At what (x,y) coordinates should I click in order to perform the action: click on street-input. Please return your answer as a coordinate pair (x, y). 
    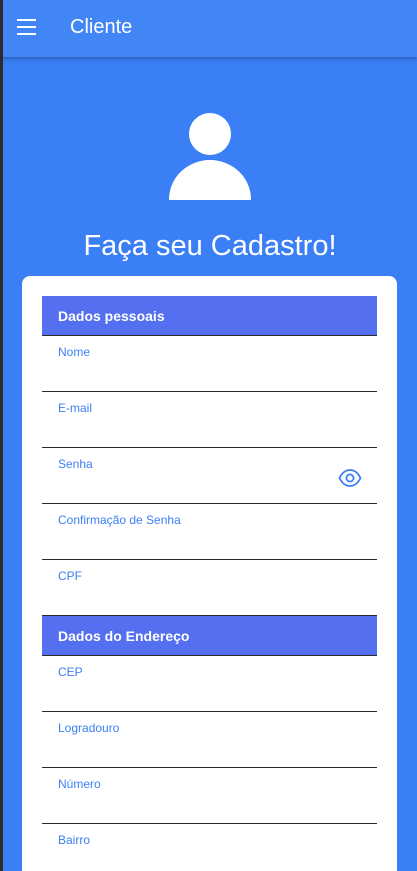
    Looking at the image, I should click on (193, 750).